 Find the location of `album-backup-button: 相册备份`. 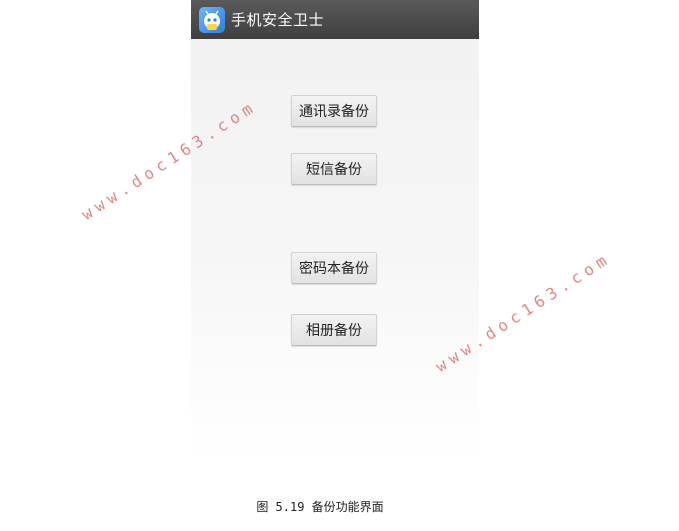

album-backup-button: 相册备份 is located at coordinates (334, 330).